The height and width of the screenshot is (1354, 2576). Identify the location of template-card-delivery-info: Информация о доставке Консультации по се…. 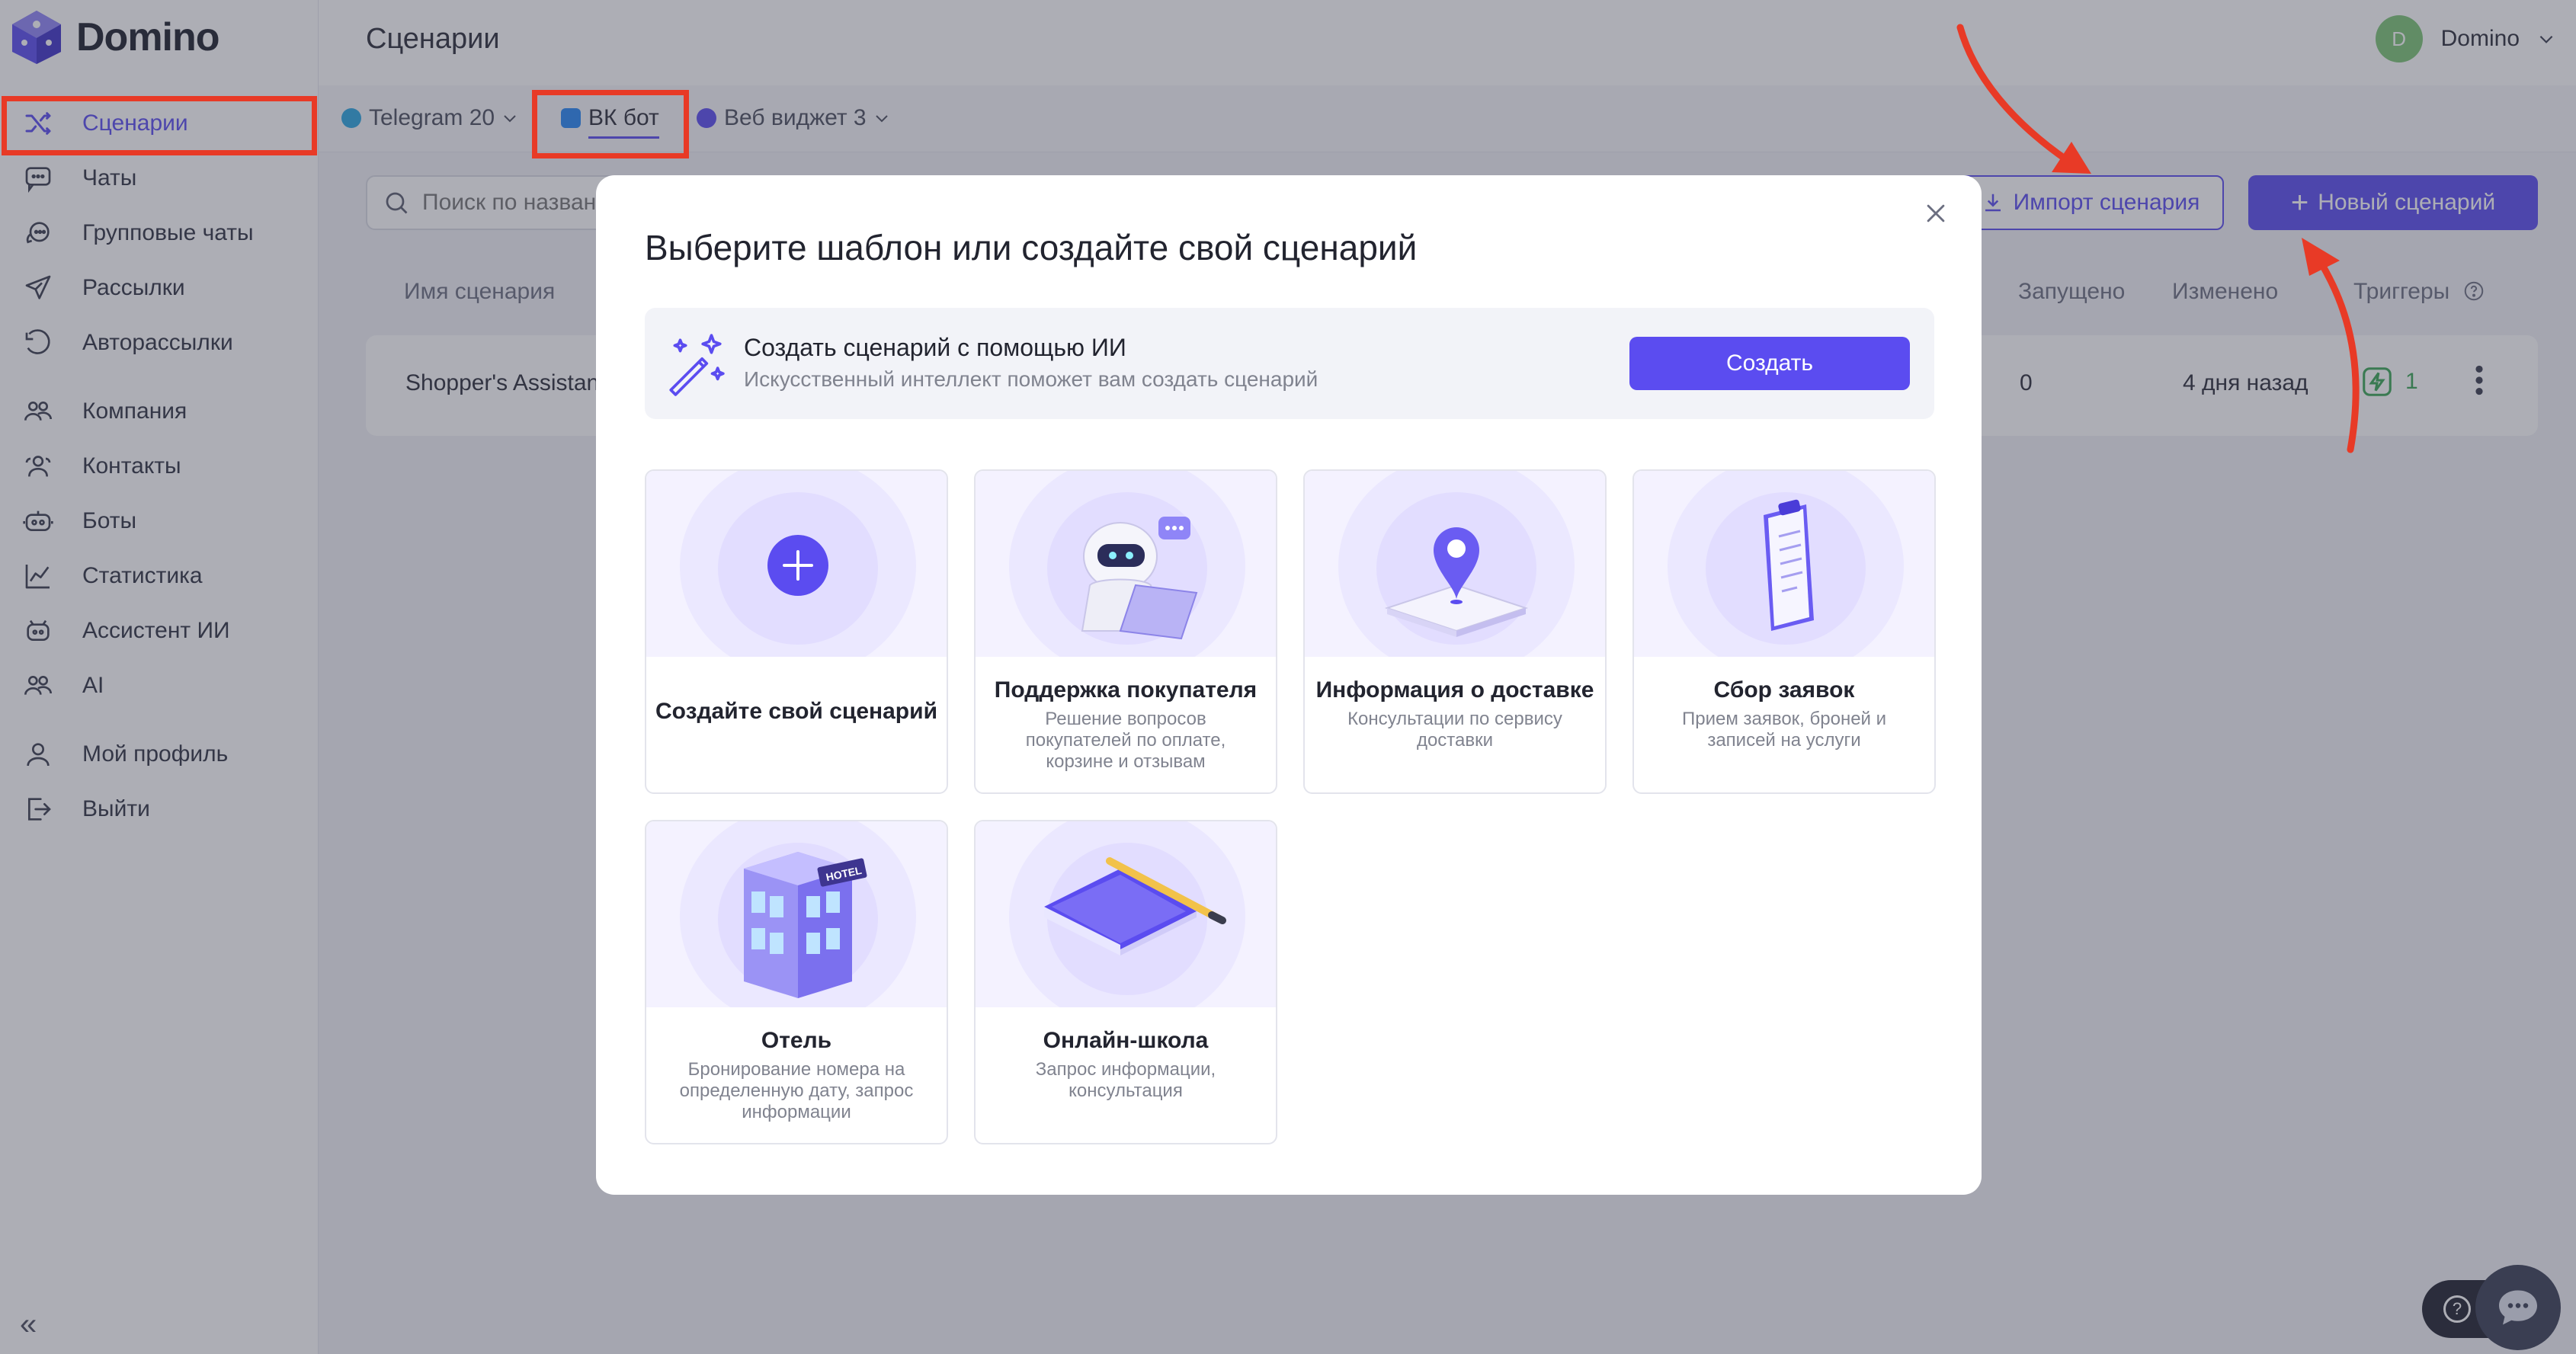
(1455, 631).